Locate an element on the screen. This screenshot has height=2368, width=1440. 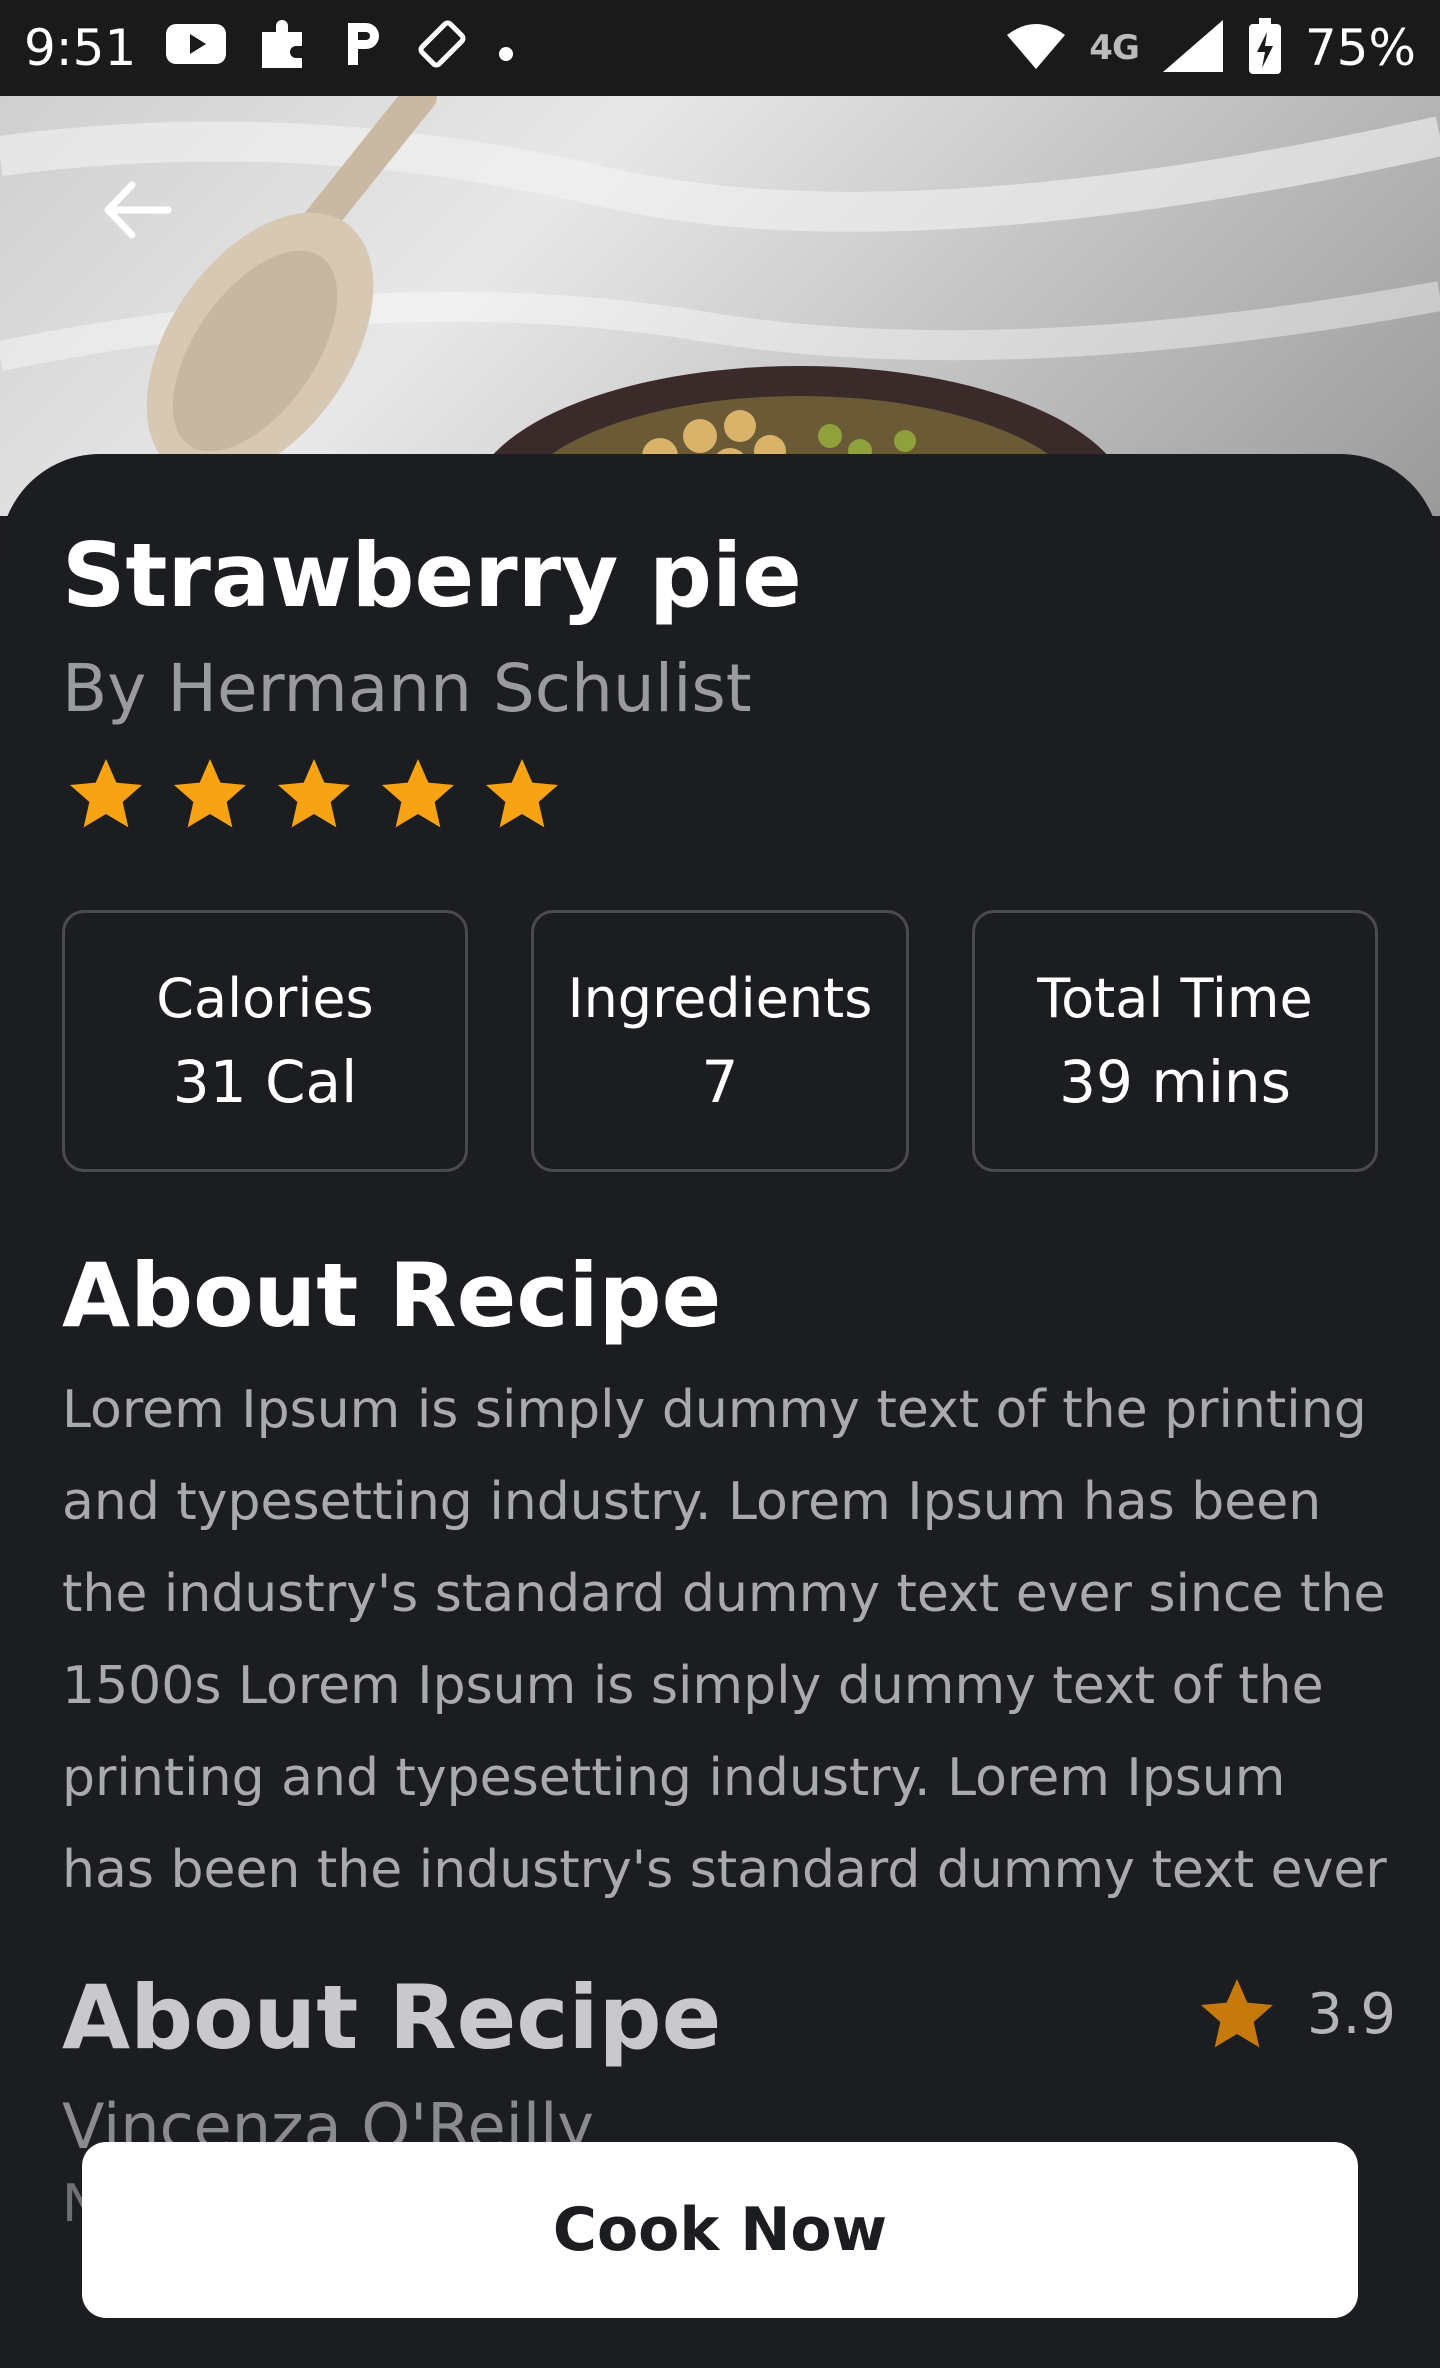
status-bar: 9:51 4G 75% is located at coordinates (720, 48).